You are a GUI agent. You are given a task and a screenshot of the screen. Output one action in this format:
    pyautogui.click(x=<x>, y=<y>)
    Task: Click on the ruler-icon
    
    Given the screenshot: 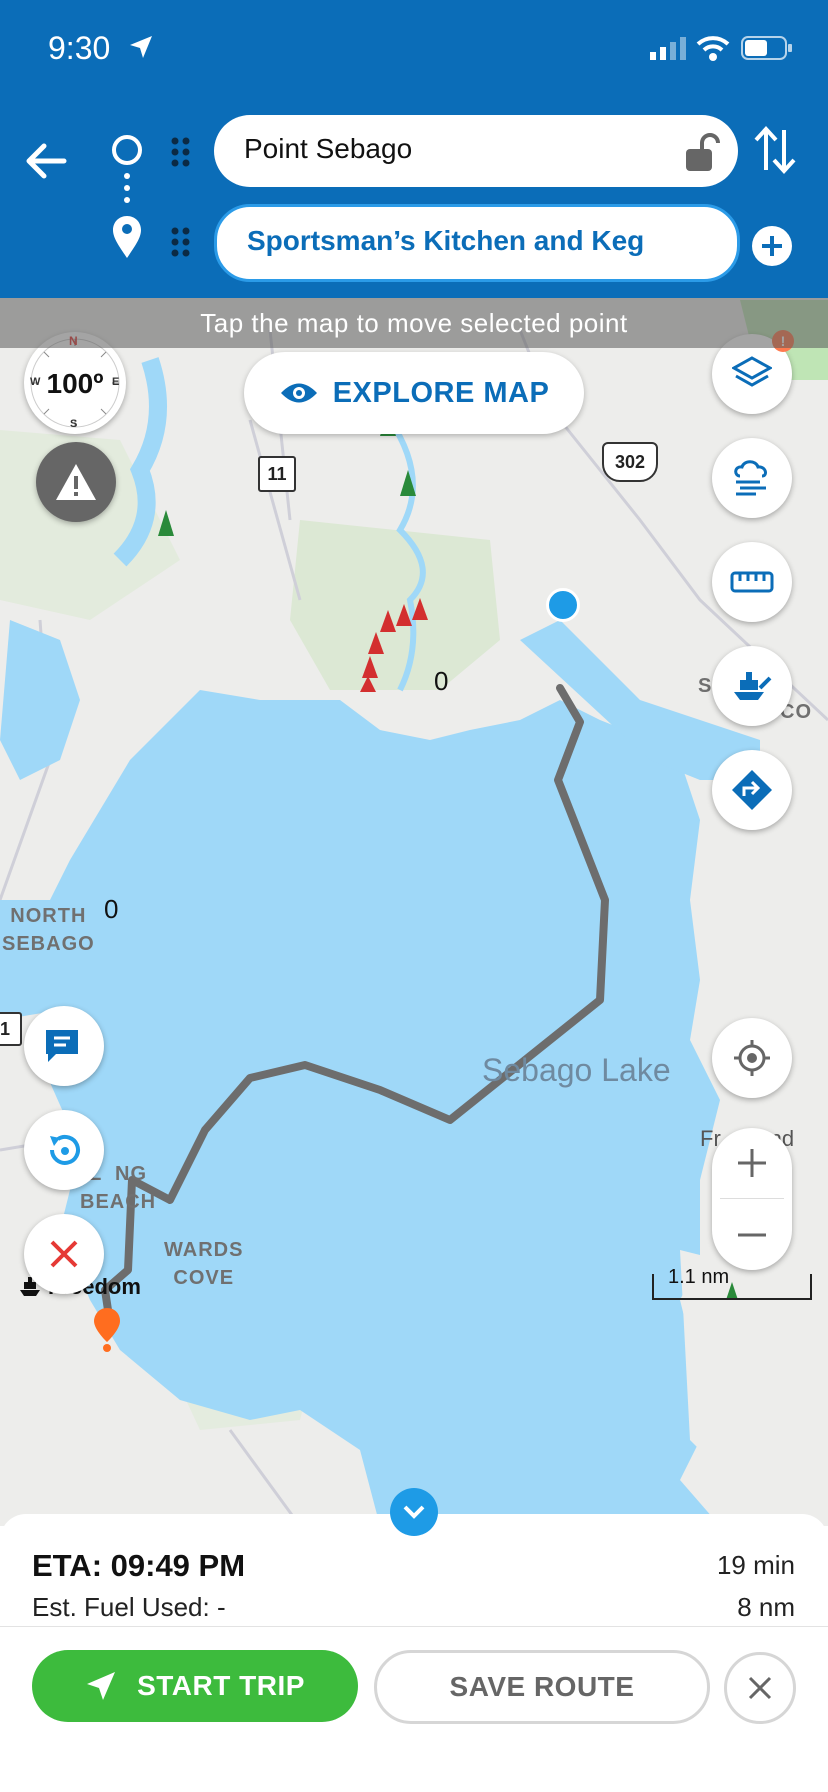 What is the action you would take?
    pyautogui.click(x=752, y=582)
    